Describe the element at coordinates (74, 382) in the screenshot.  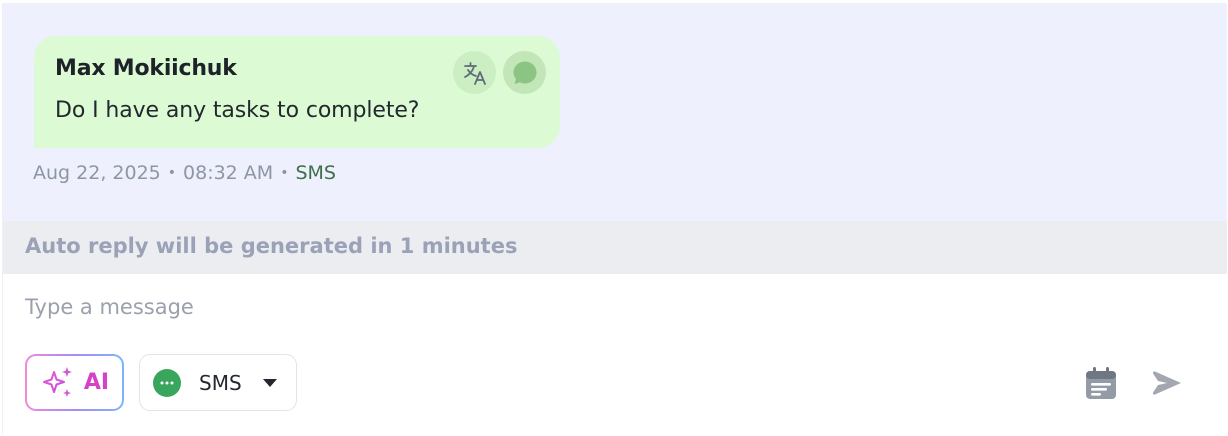
I see `ai-button: AI` at that location.